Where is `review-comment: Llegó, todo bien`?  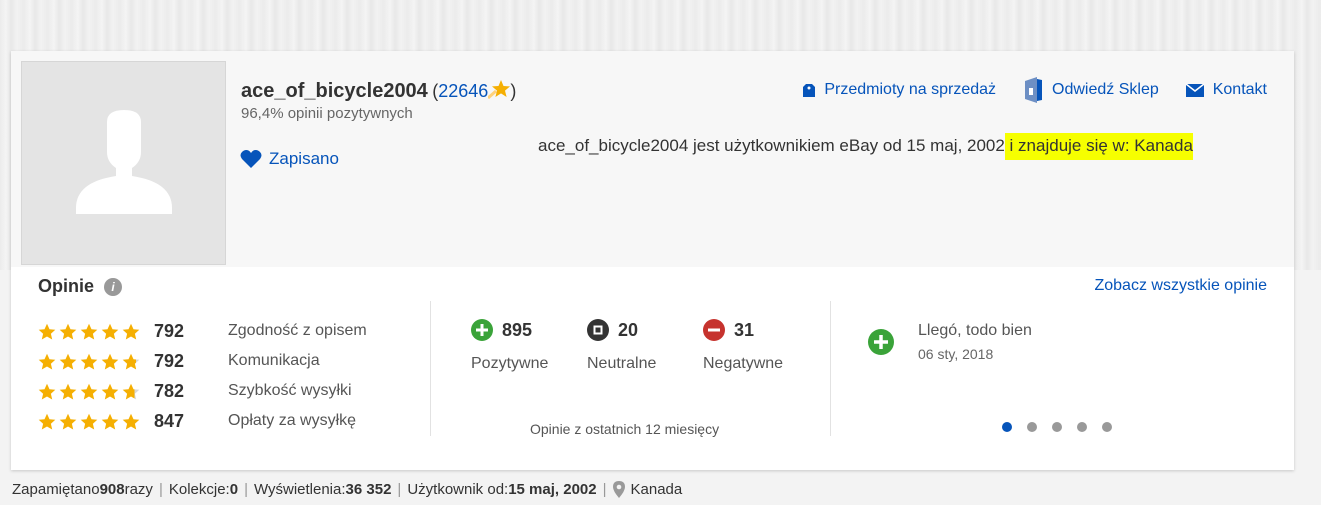 review-comment: Llegó, todo bien is located at coordinates (975, 330).